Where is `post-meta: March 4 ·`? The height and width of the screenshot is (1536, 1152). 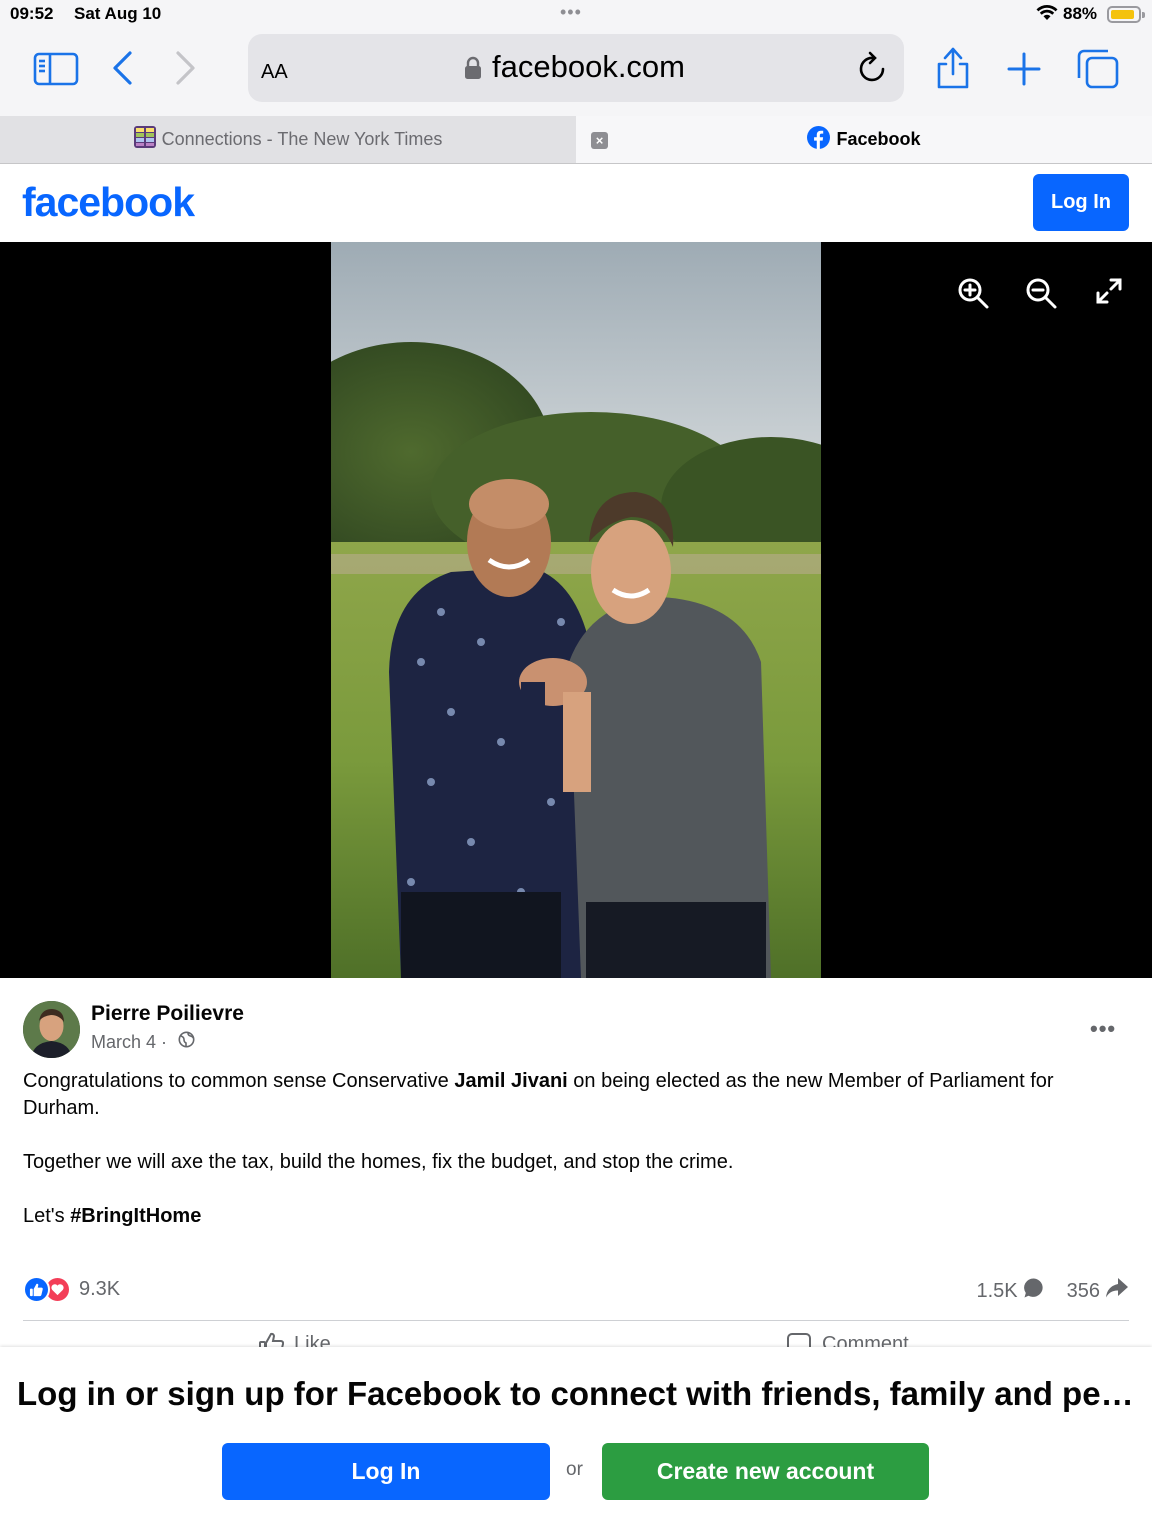
post-meta: March 4 · is located at coordinates (143, 1042).